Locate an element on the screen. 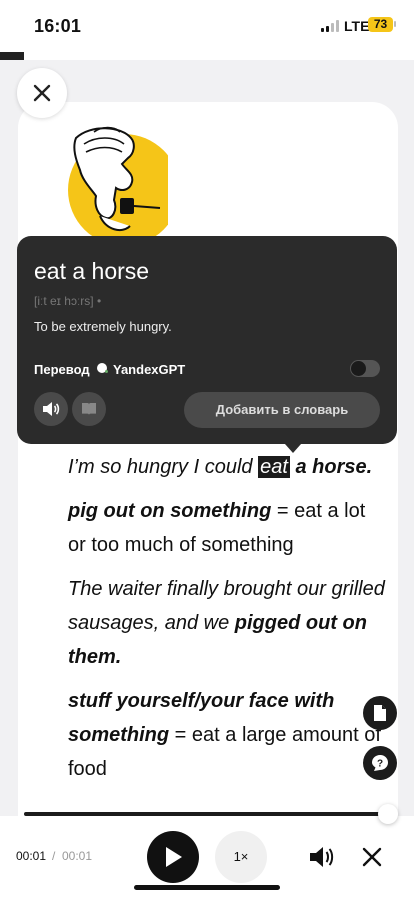 The height and width of the screenshot is (900, 414). close-button is located at coordinates (42, 93).